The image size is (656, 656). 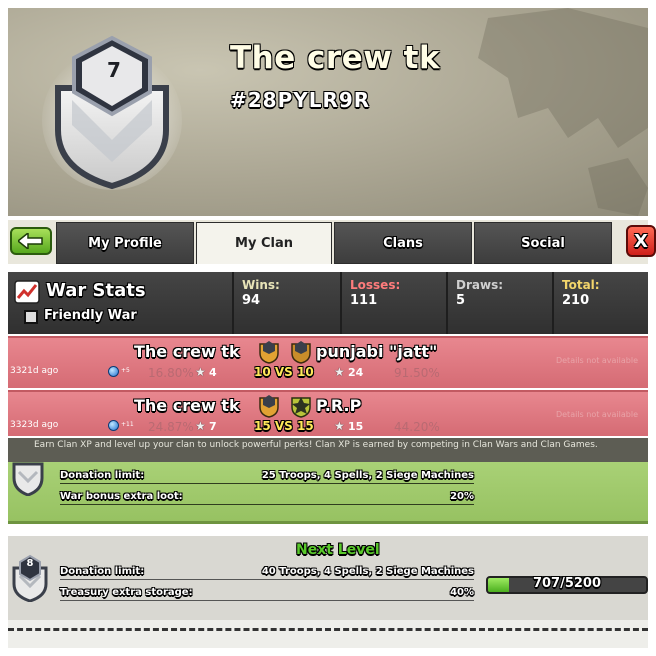 I want to click on current-level-badge-icon, so click(x=28, y=479).